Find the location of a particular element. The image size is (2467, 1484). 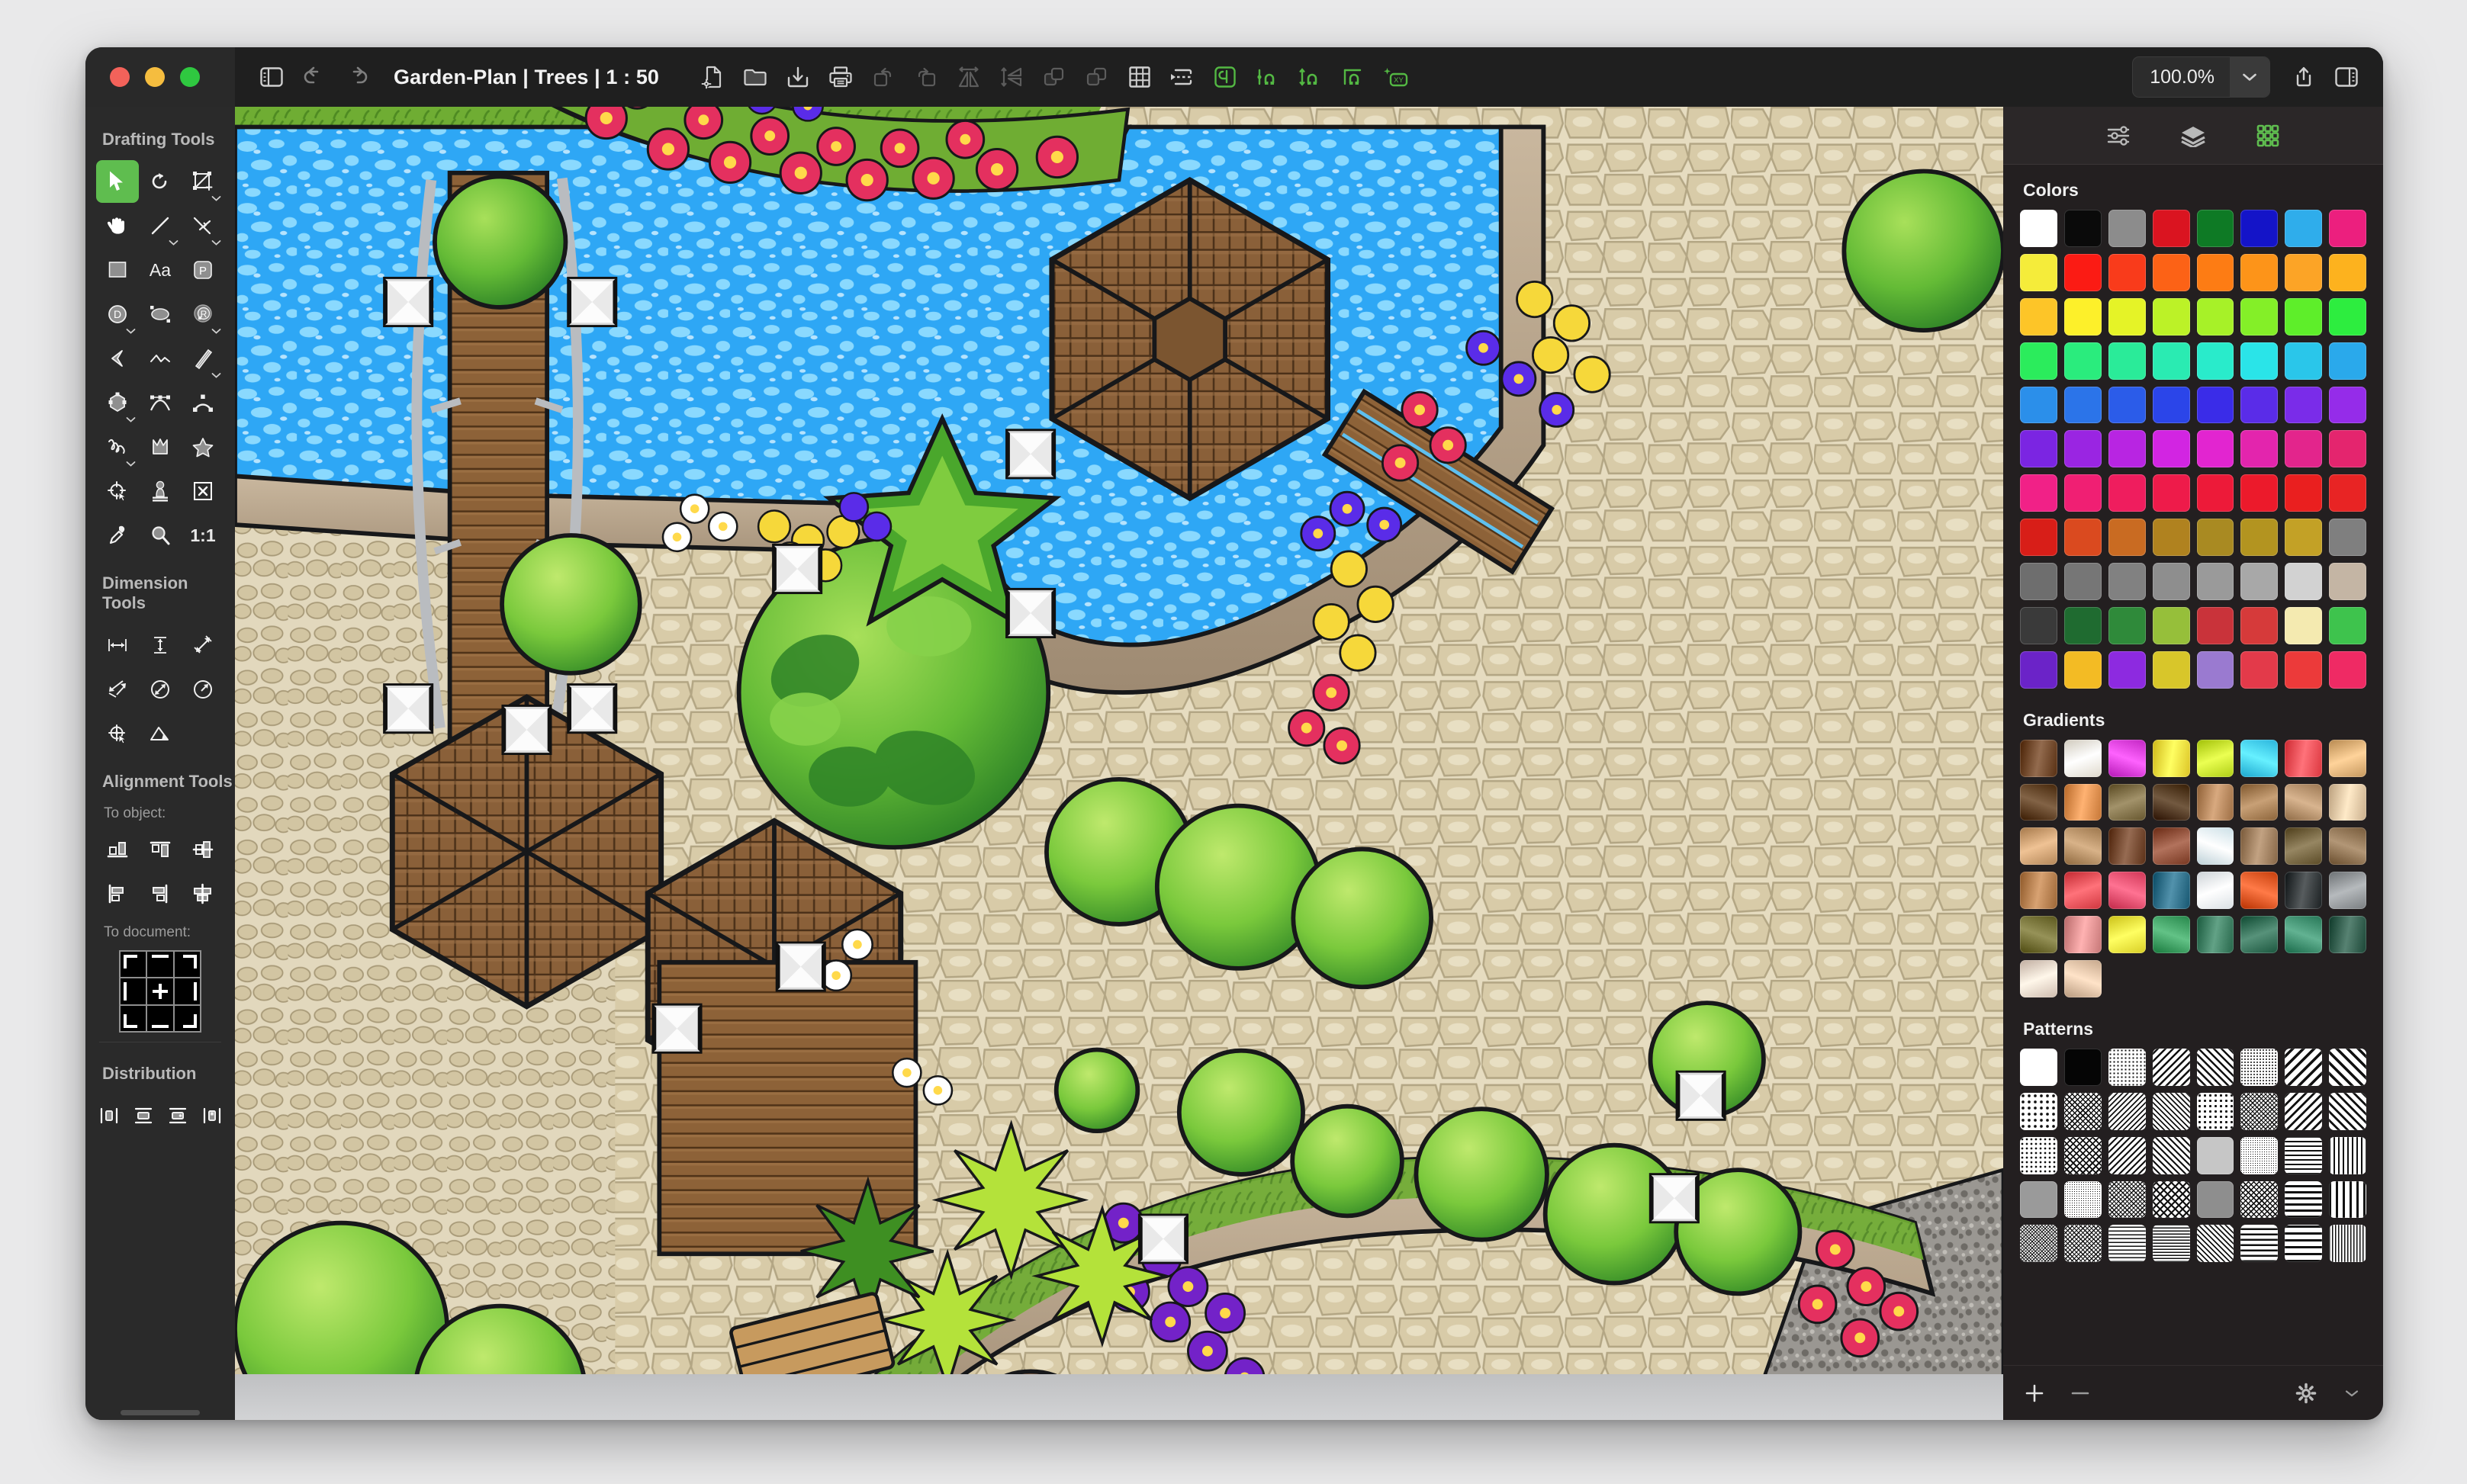

diameter-dimension-tool is located at coordinates (160, 690).